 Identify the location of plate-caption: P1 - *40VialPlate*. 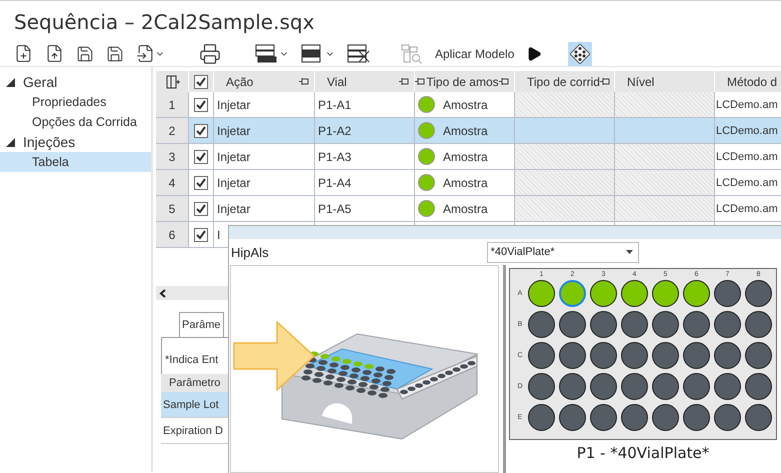
(643, 452).